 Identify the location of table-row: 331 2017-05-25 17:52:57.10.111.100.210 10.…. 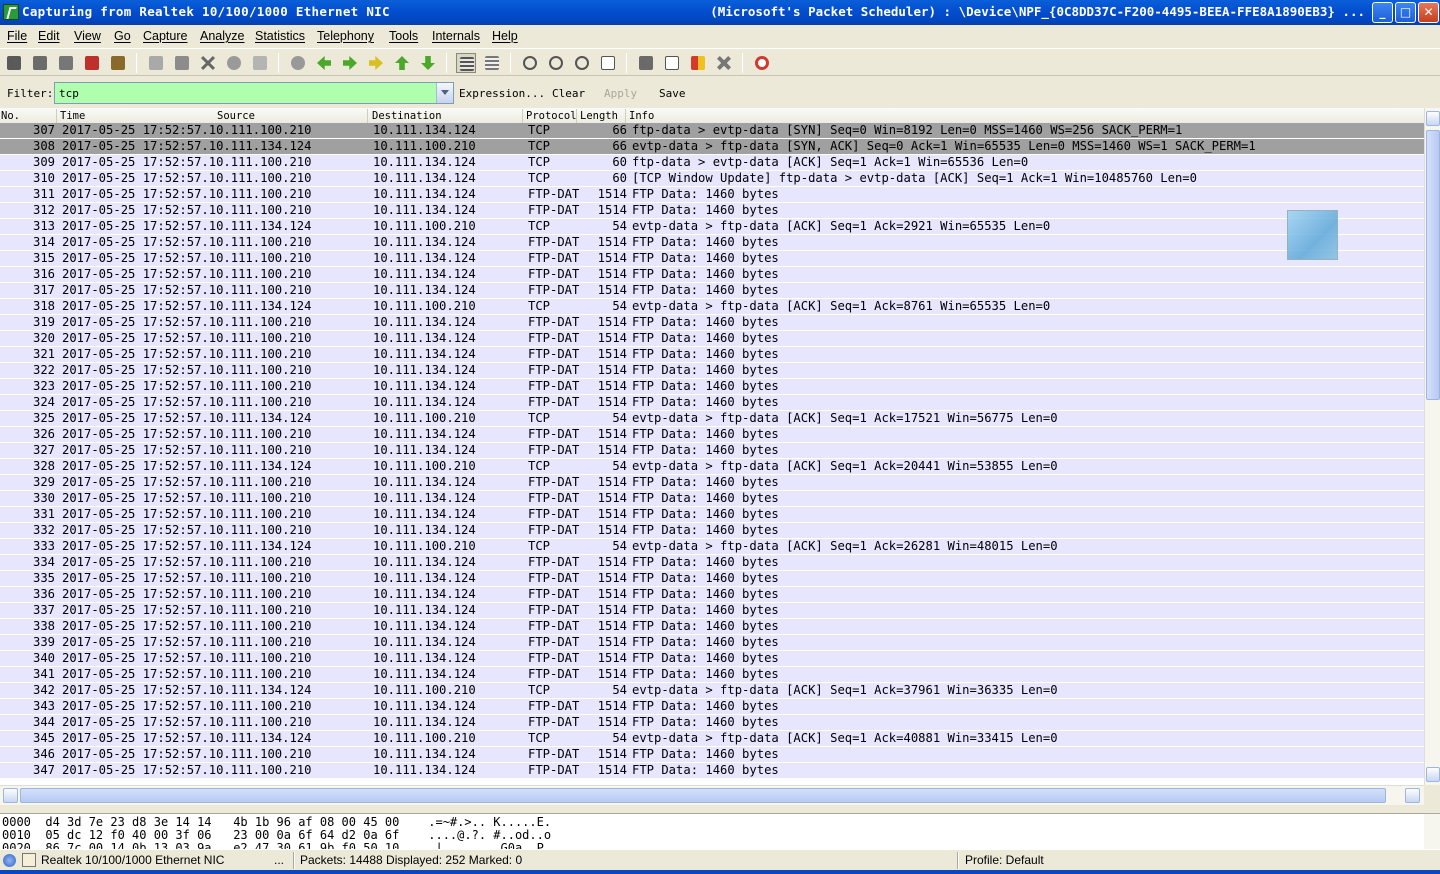
(712, 515).